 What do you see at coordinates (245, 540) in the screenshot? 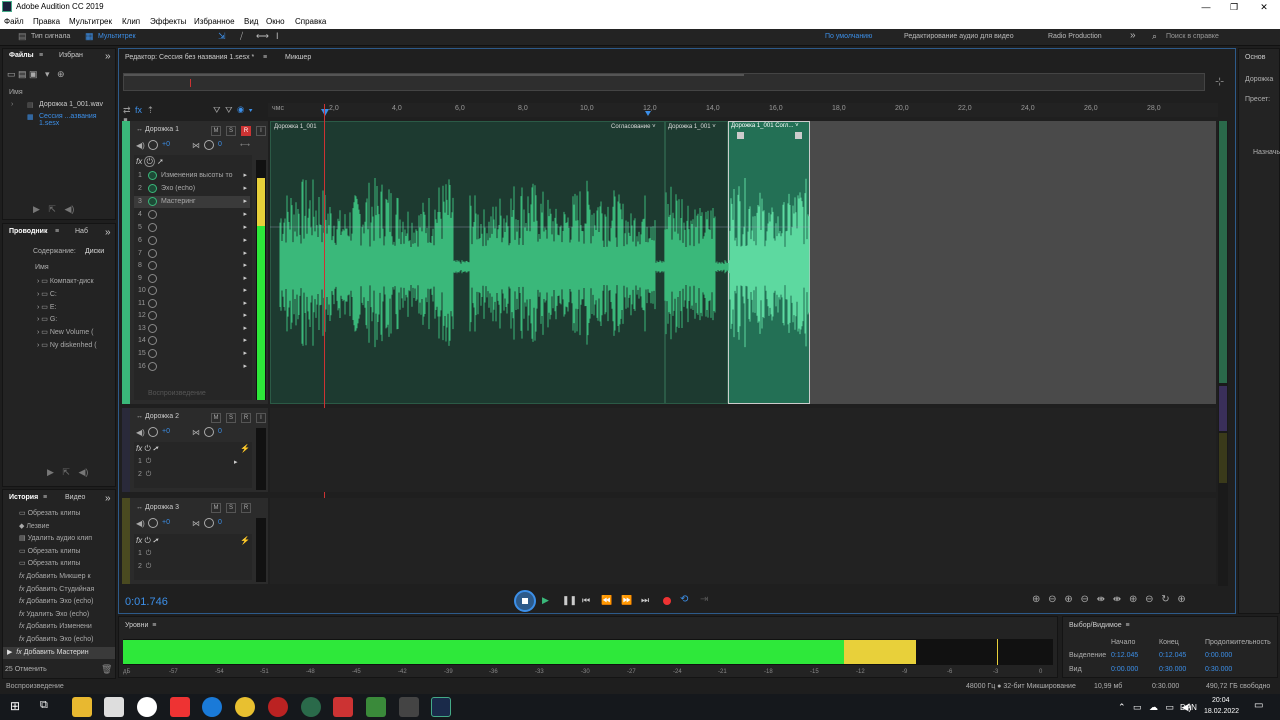
I see `fx-lightning-icon: ⚡` at bounding box center [245, 540].